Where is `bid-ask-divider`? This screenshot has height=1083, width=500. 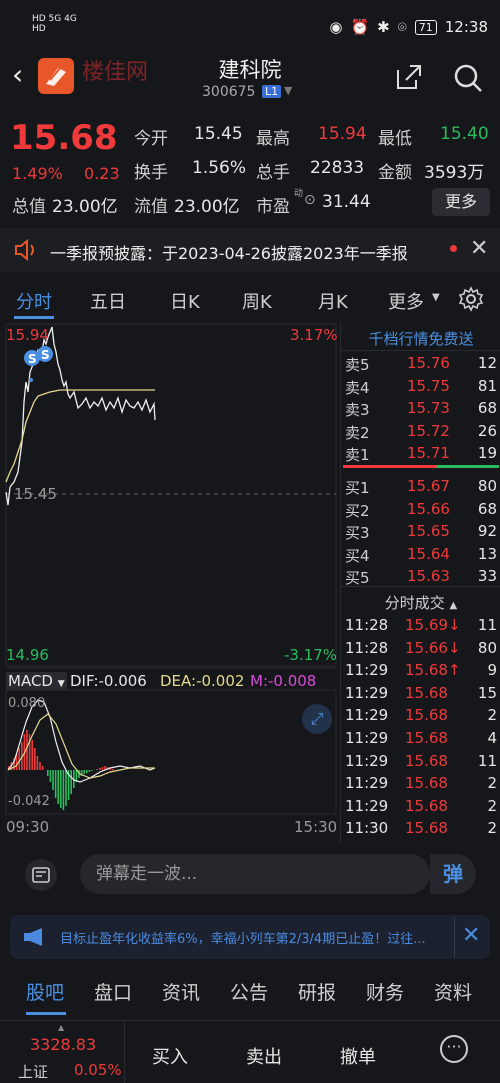 bid-ask-divider is located at coordinates (421, 466).